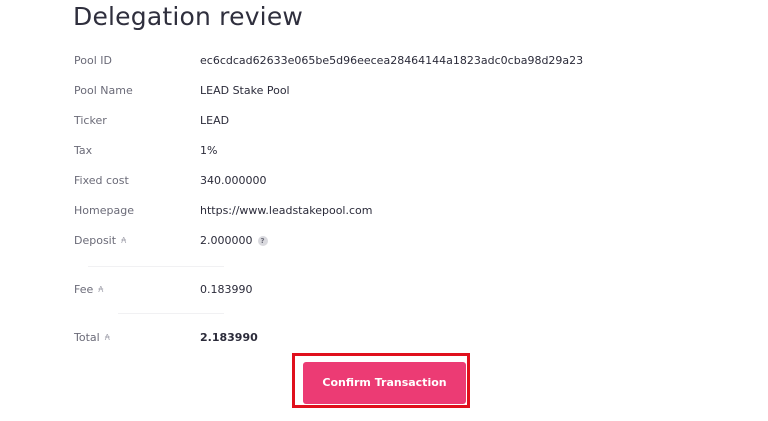  What do you see at coordinates (286, 211) in the screenshot?
I see `homepage-value: https://www.leadstakepool.com` at bounding box center [286, 211].